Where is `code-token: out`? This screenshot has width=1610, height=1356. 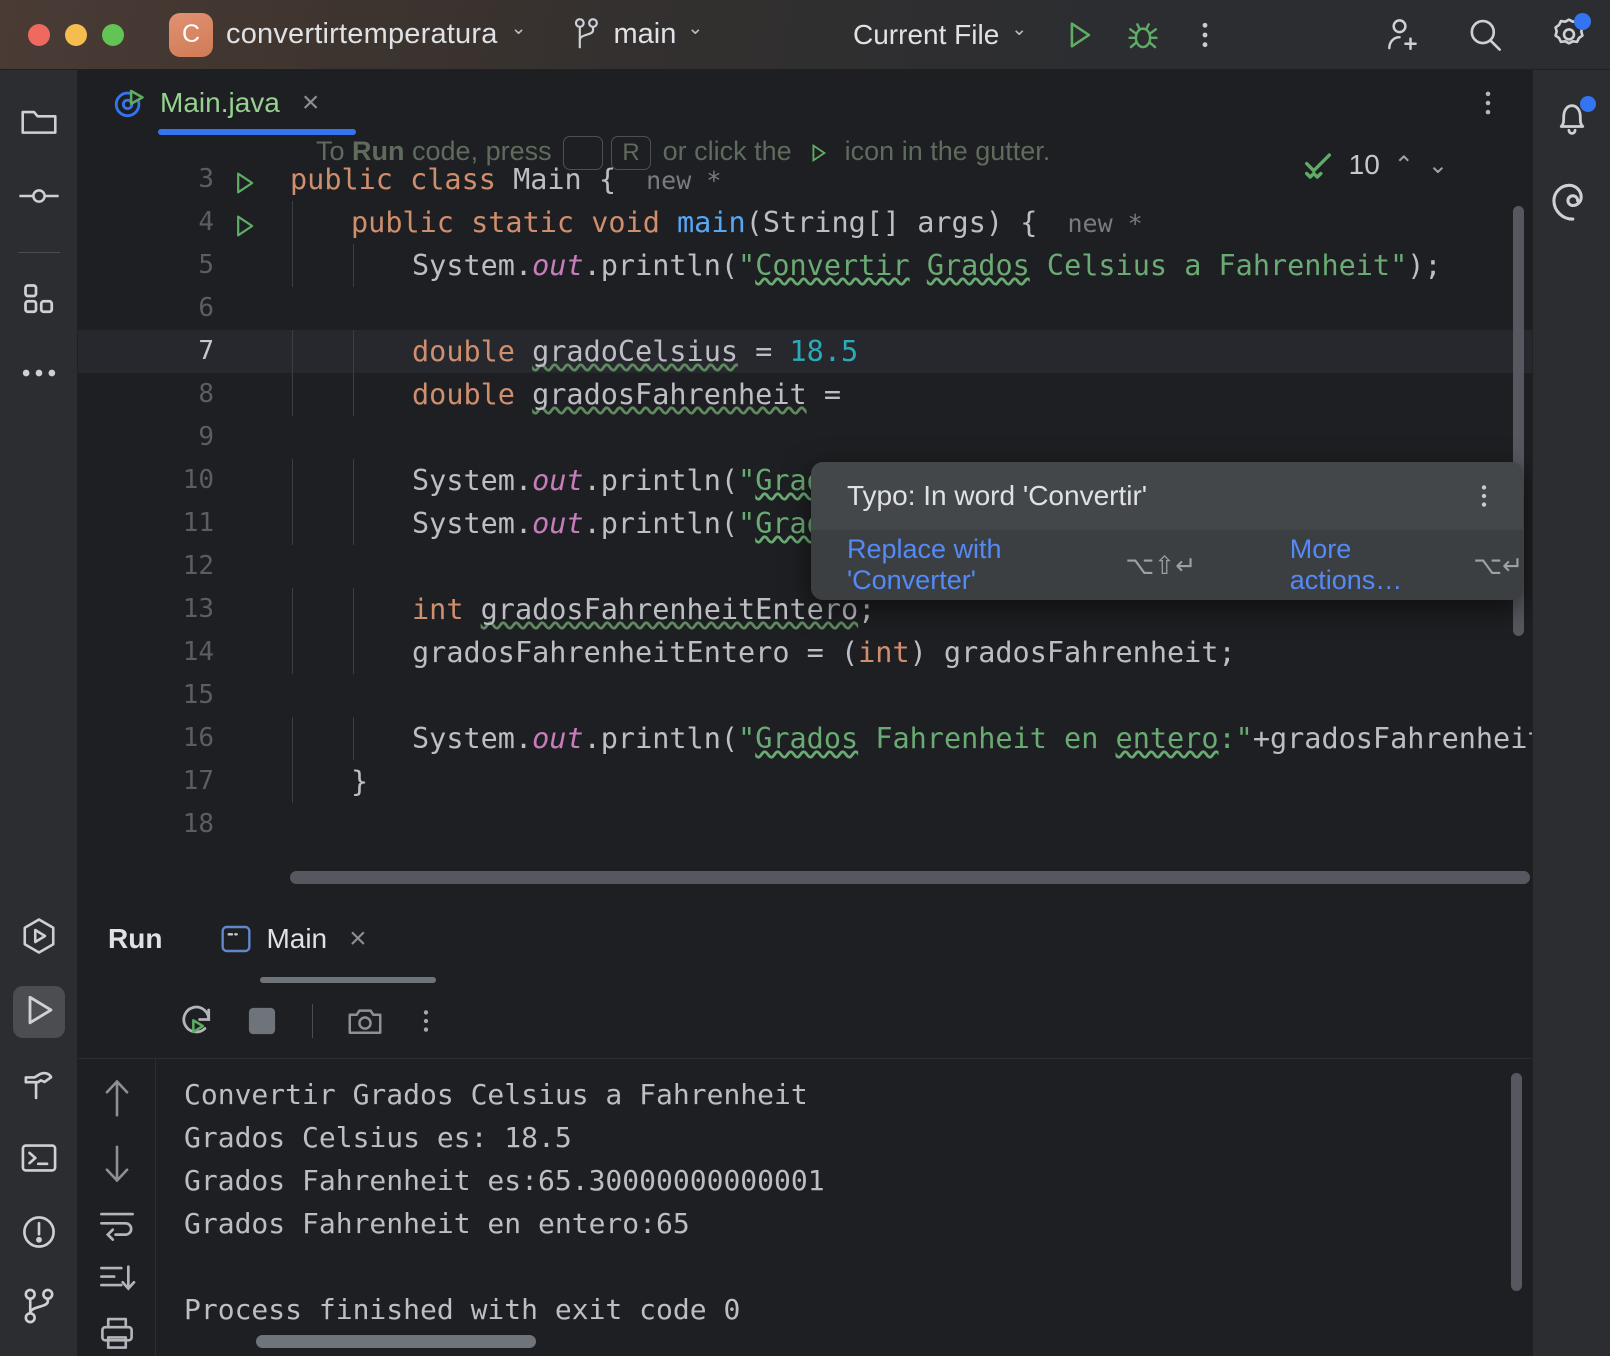
code-token: out is located at coordinates (558, 738).